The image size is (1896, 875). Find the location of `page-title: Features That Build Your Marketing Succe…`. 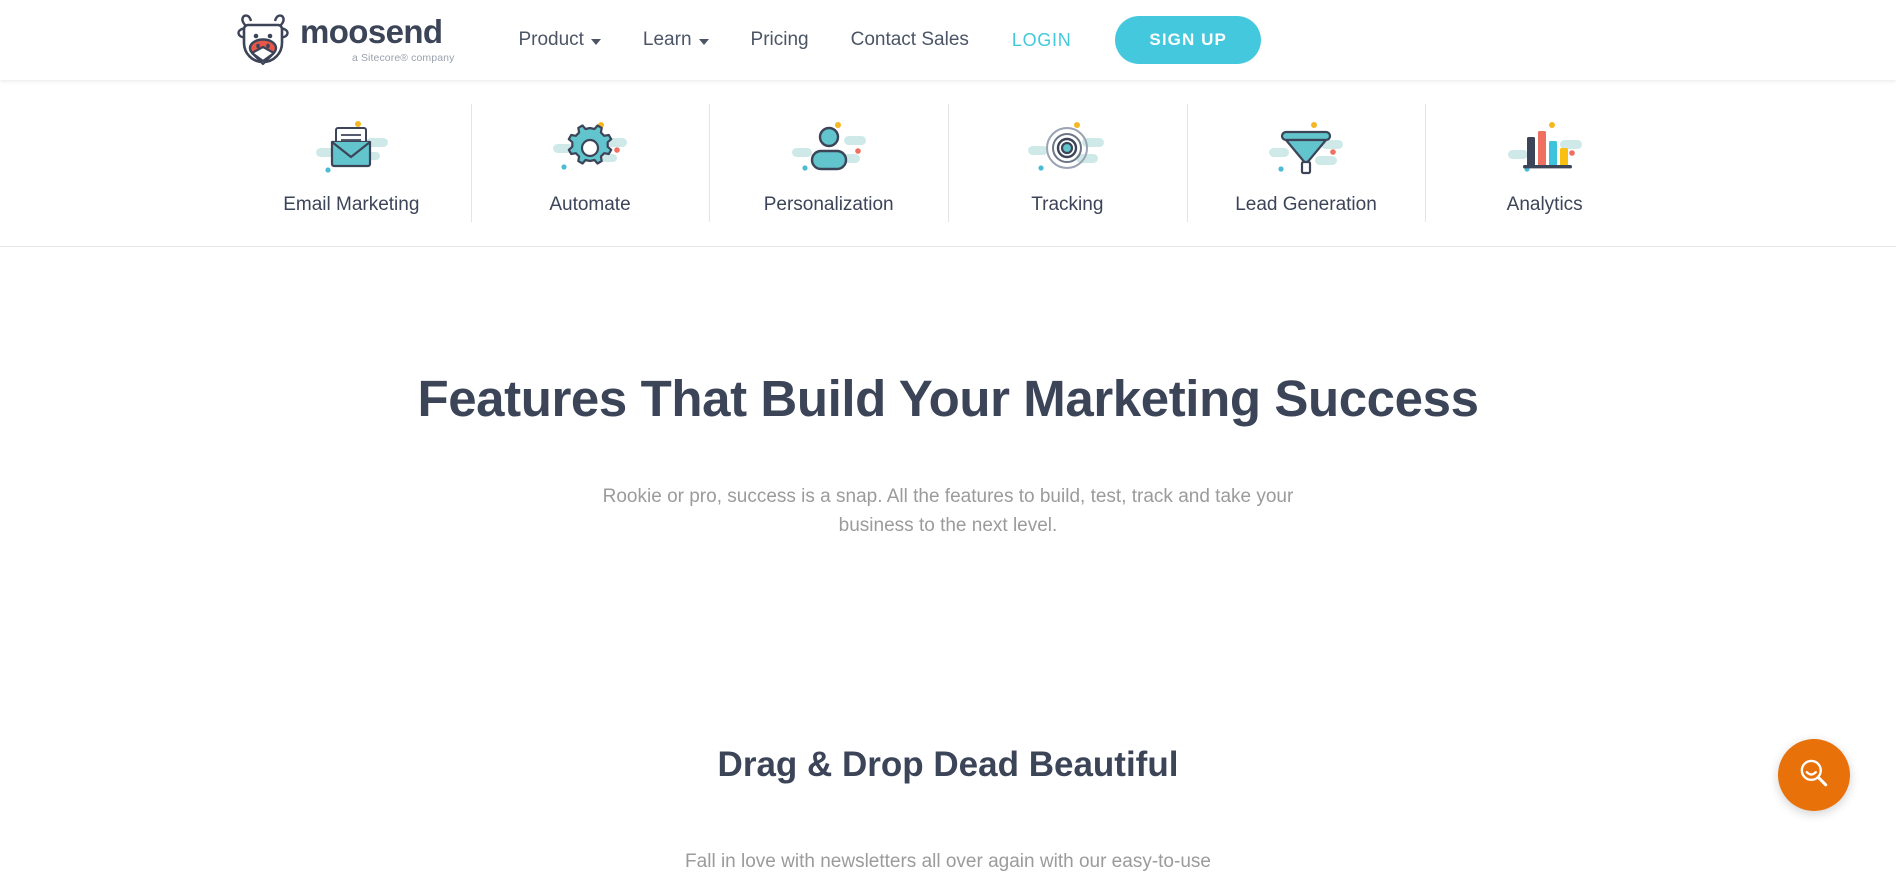

page-title: Features That Build Your Marketing Succe… is located at coordinates (948, 398).